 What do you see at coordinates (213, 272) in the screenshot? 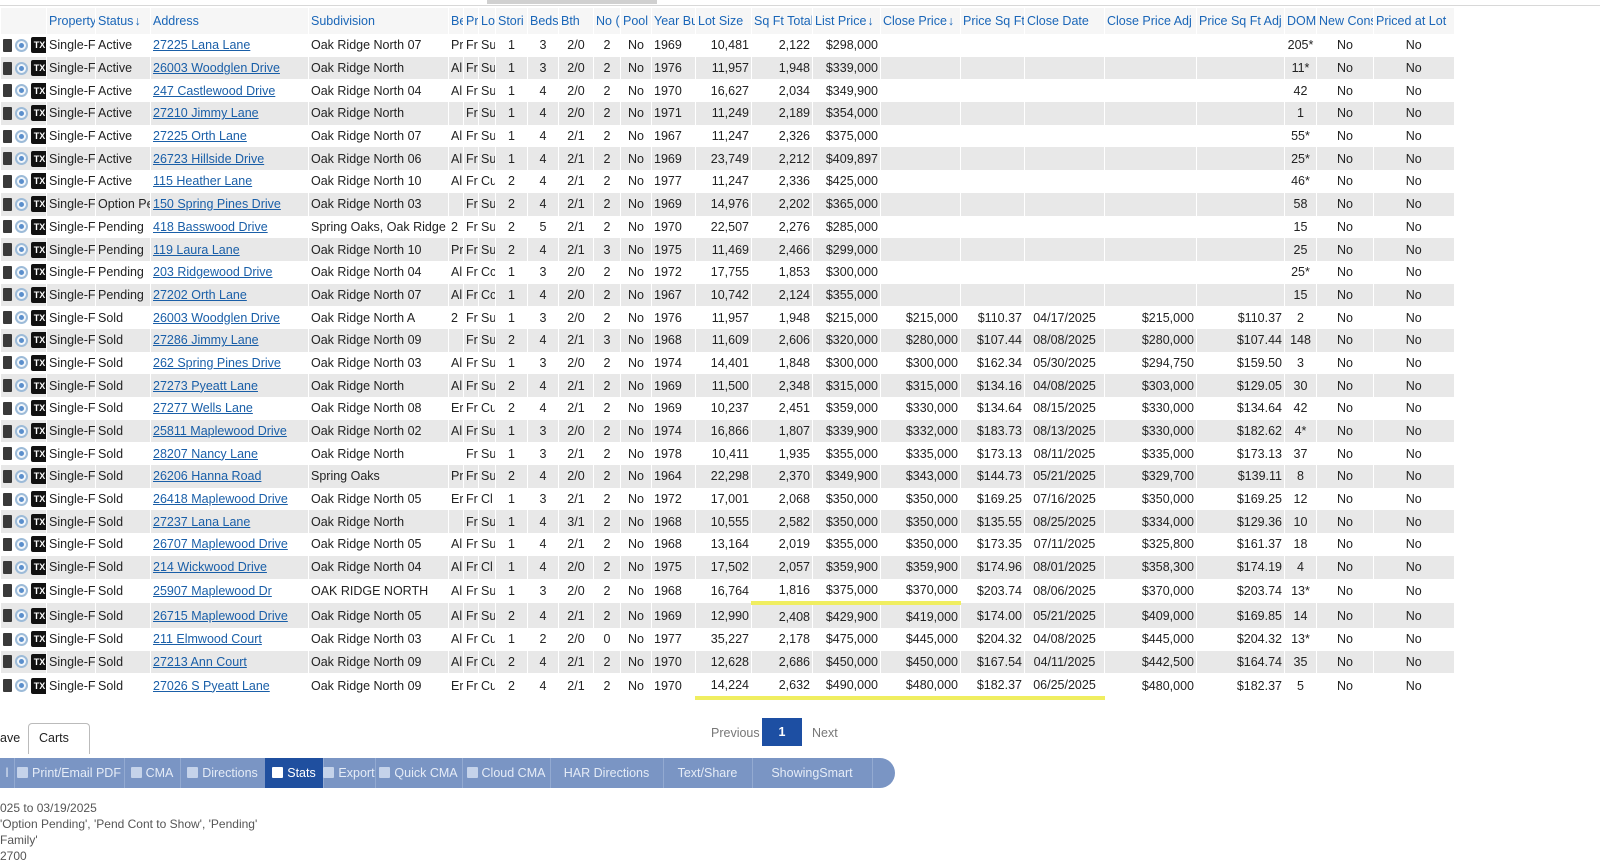
I see `address-link: 203 Ridgewood Drive` at bounding box center [213, 272].